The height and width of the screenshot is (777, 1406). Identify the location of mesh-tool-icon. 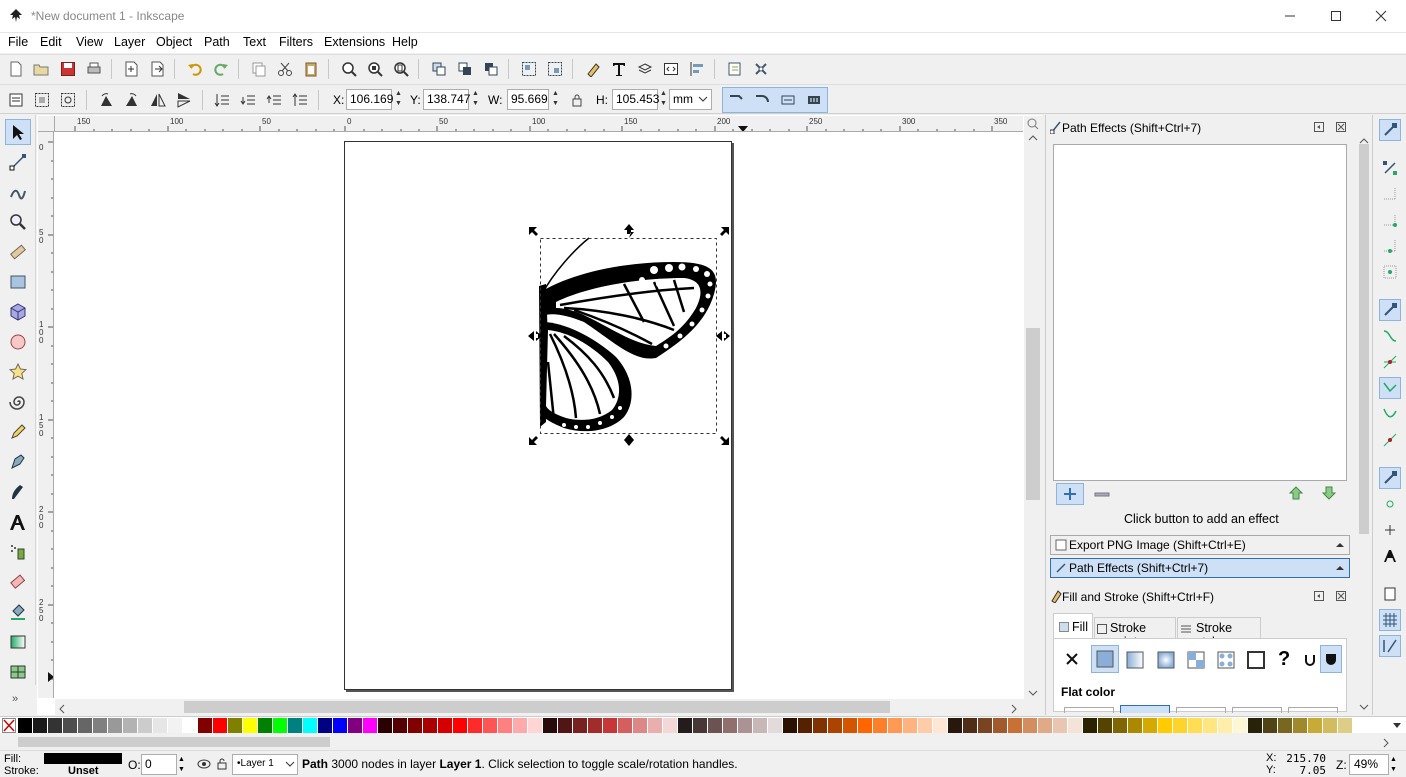
(18, 672).